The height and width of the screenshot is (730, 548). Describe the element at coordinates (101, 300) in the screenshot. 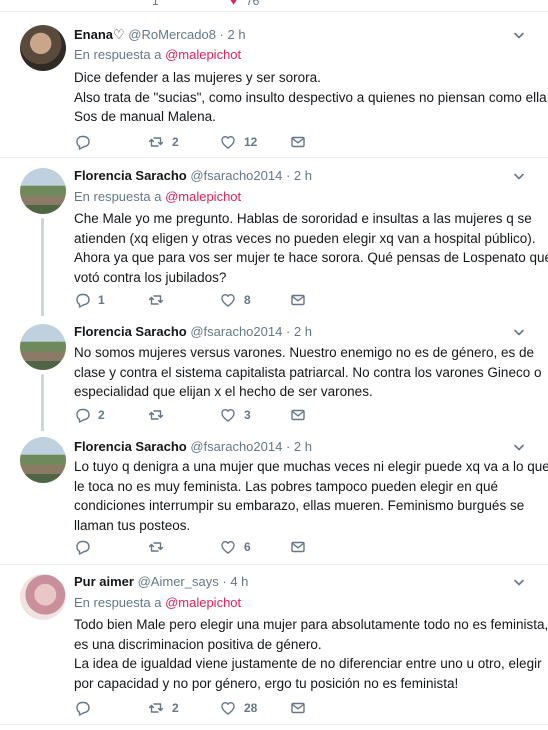

I see `reply-count: 1` at that location.